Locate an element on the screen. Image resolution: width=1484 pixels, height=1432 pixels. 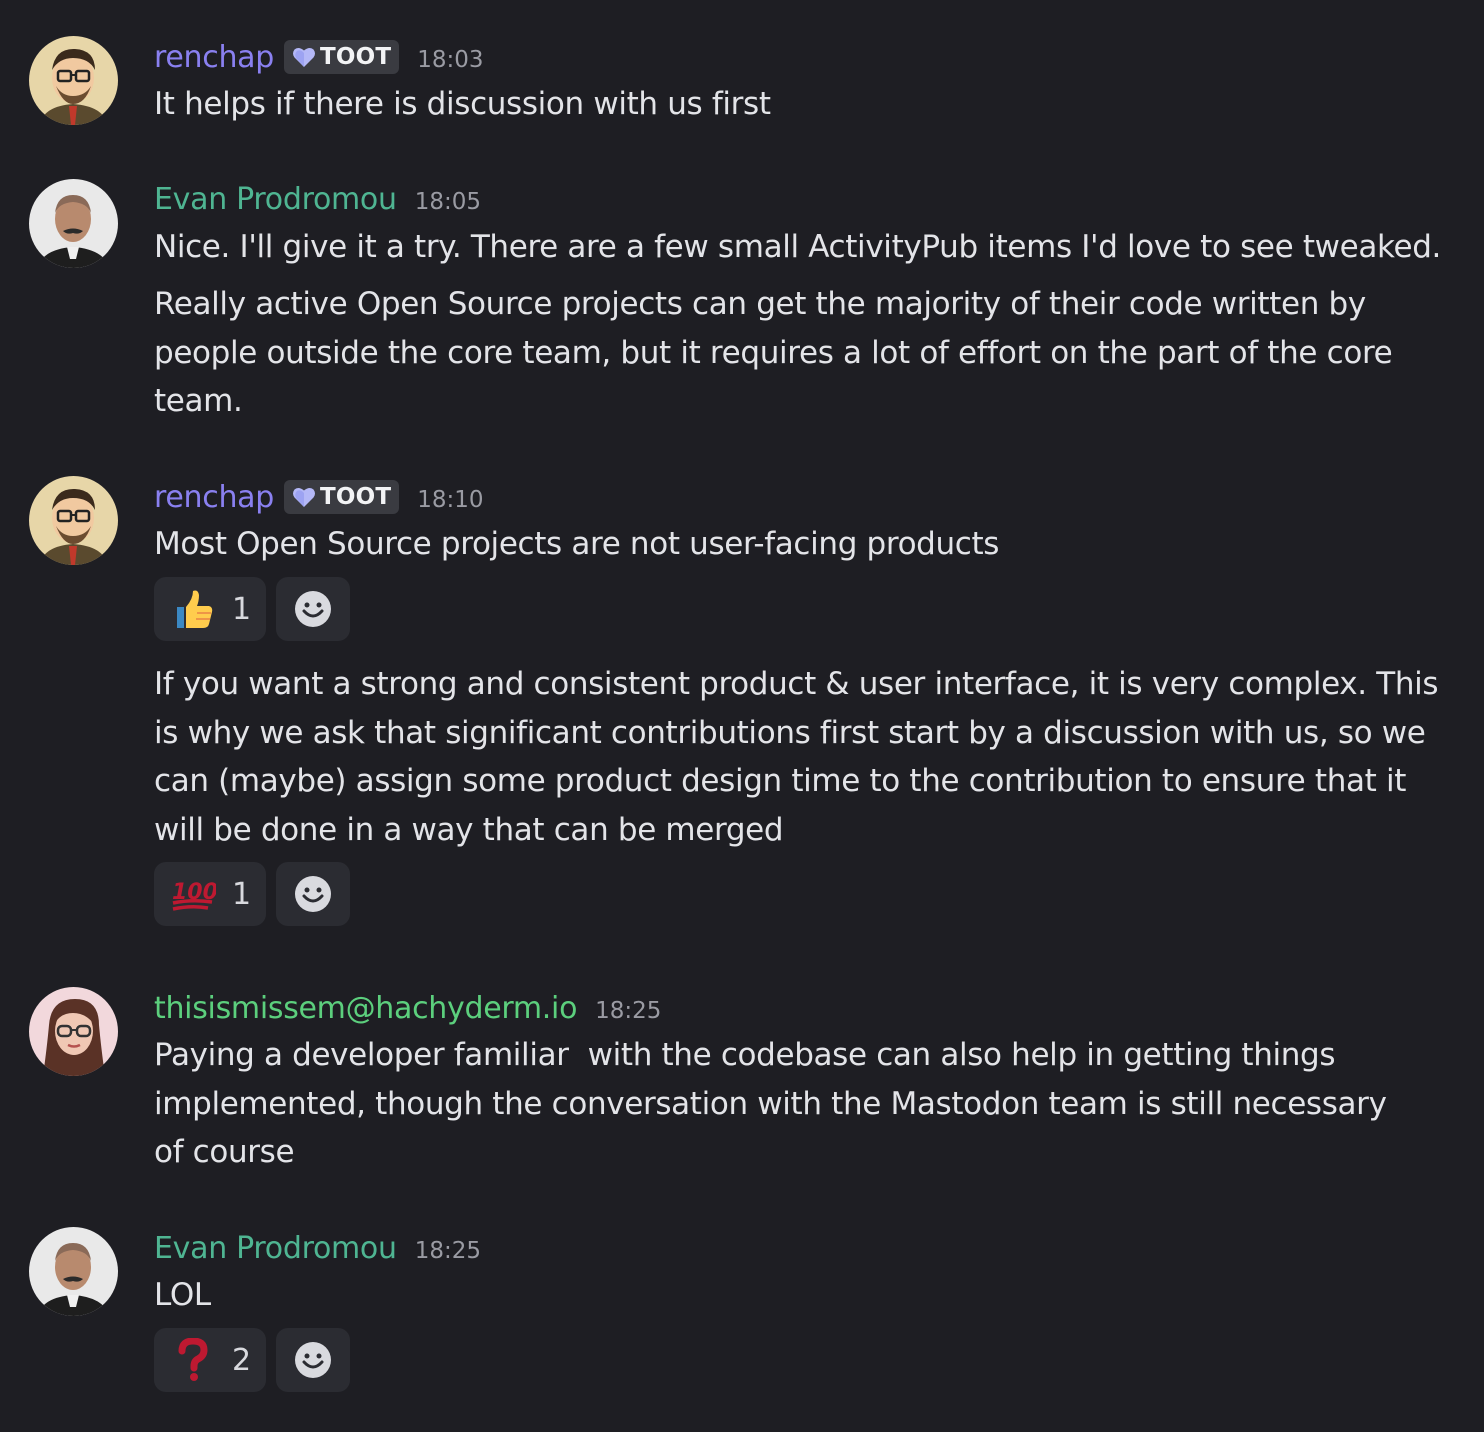
message-header: renchap TOOT 18:03 is located at coordinates (319, 57).